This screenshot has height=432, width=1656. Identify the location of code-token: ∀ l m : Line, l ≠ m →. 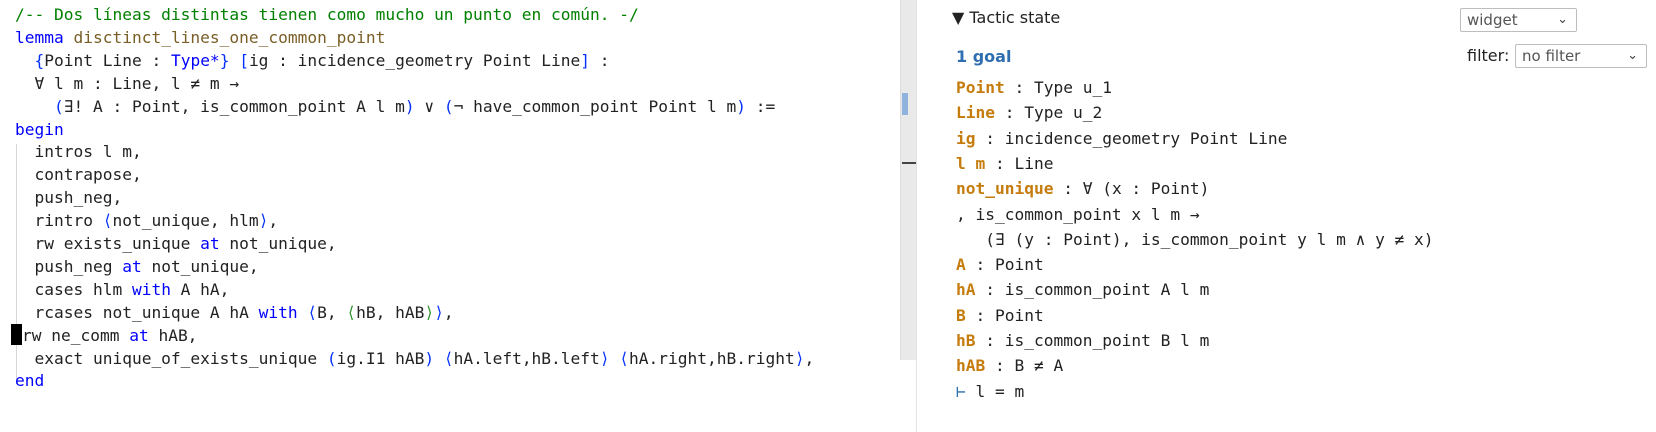
(127, 83).